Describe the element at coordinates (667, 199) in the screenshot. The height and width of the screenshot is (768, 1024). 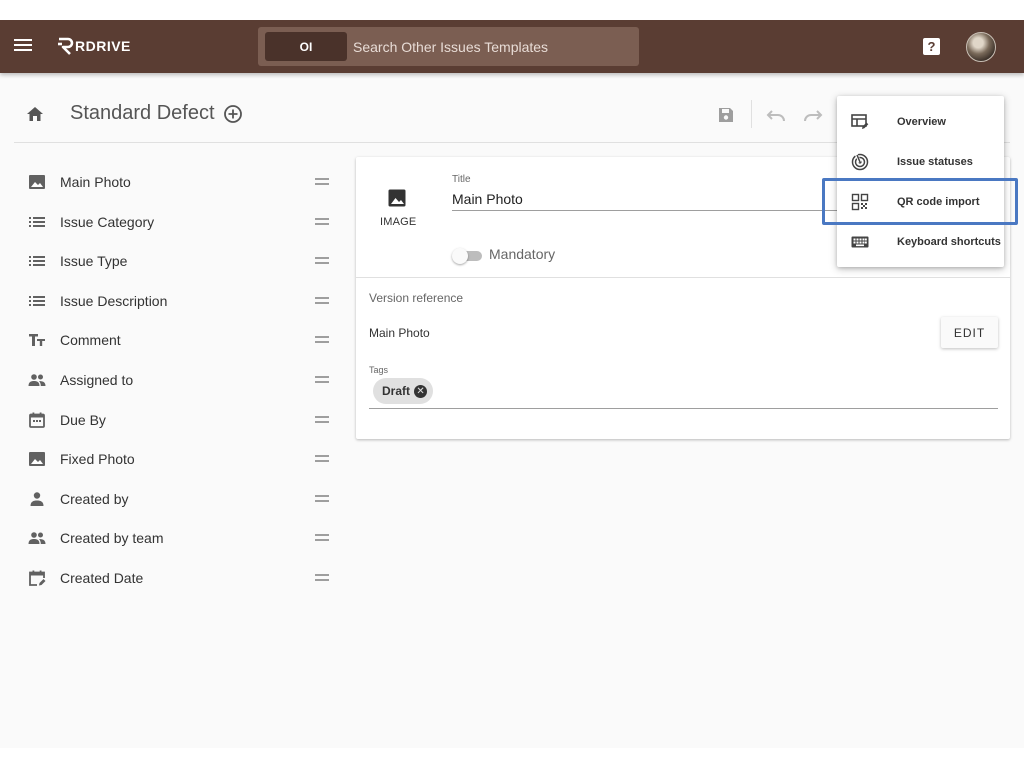
I see `title-field` at that location.